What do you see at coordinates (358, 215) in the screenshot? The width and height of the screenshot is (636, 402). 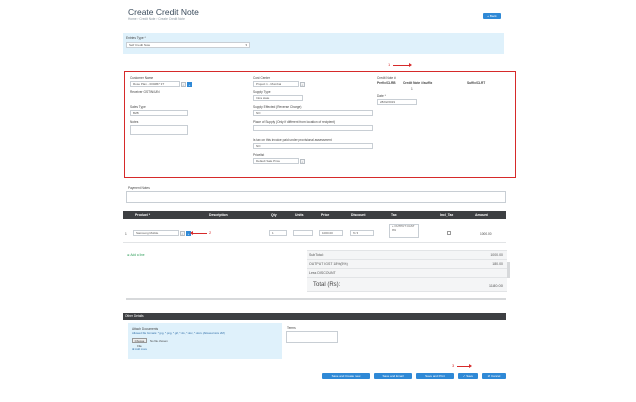 I see `col-discount: Discount` at bounding box center [358, 215].